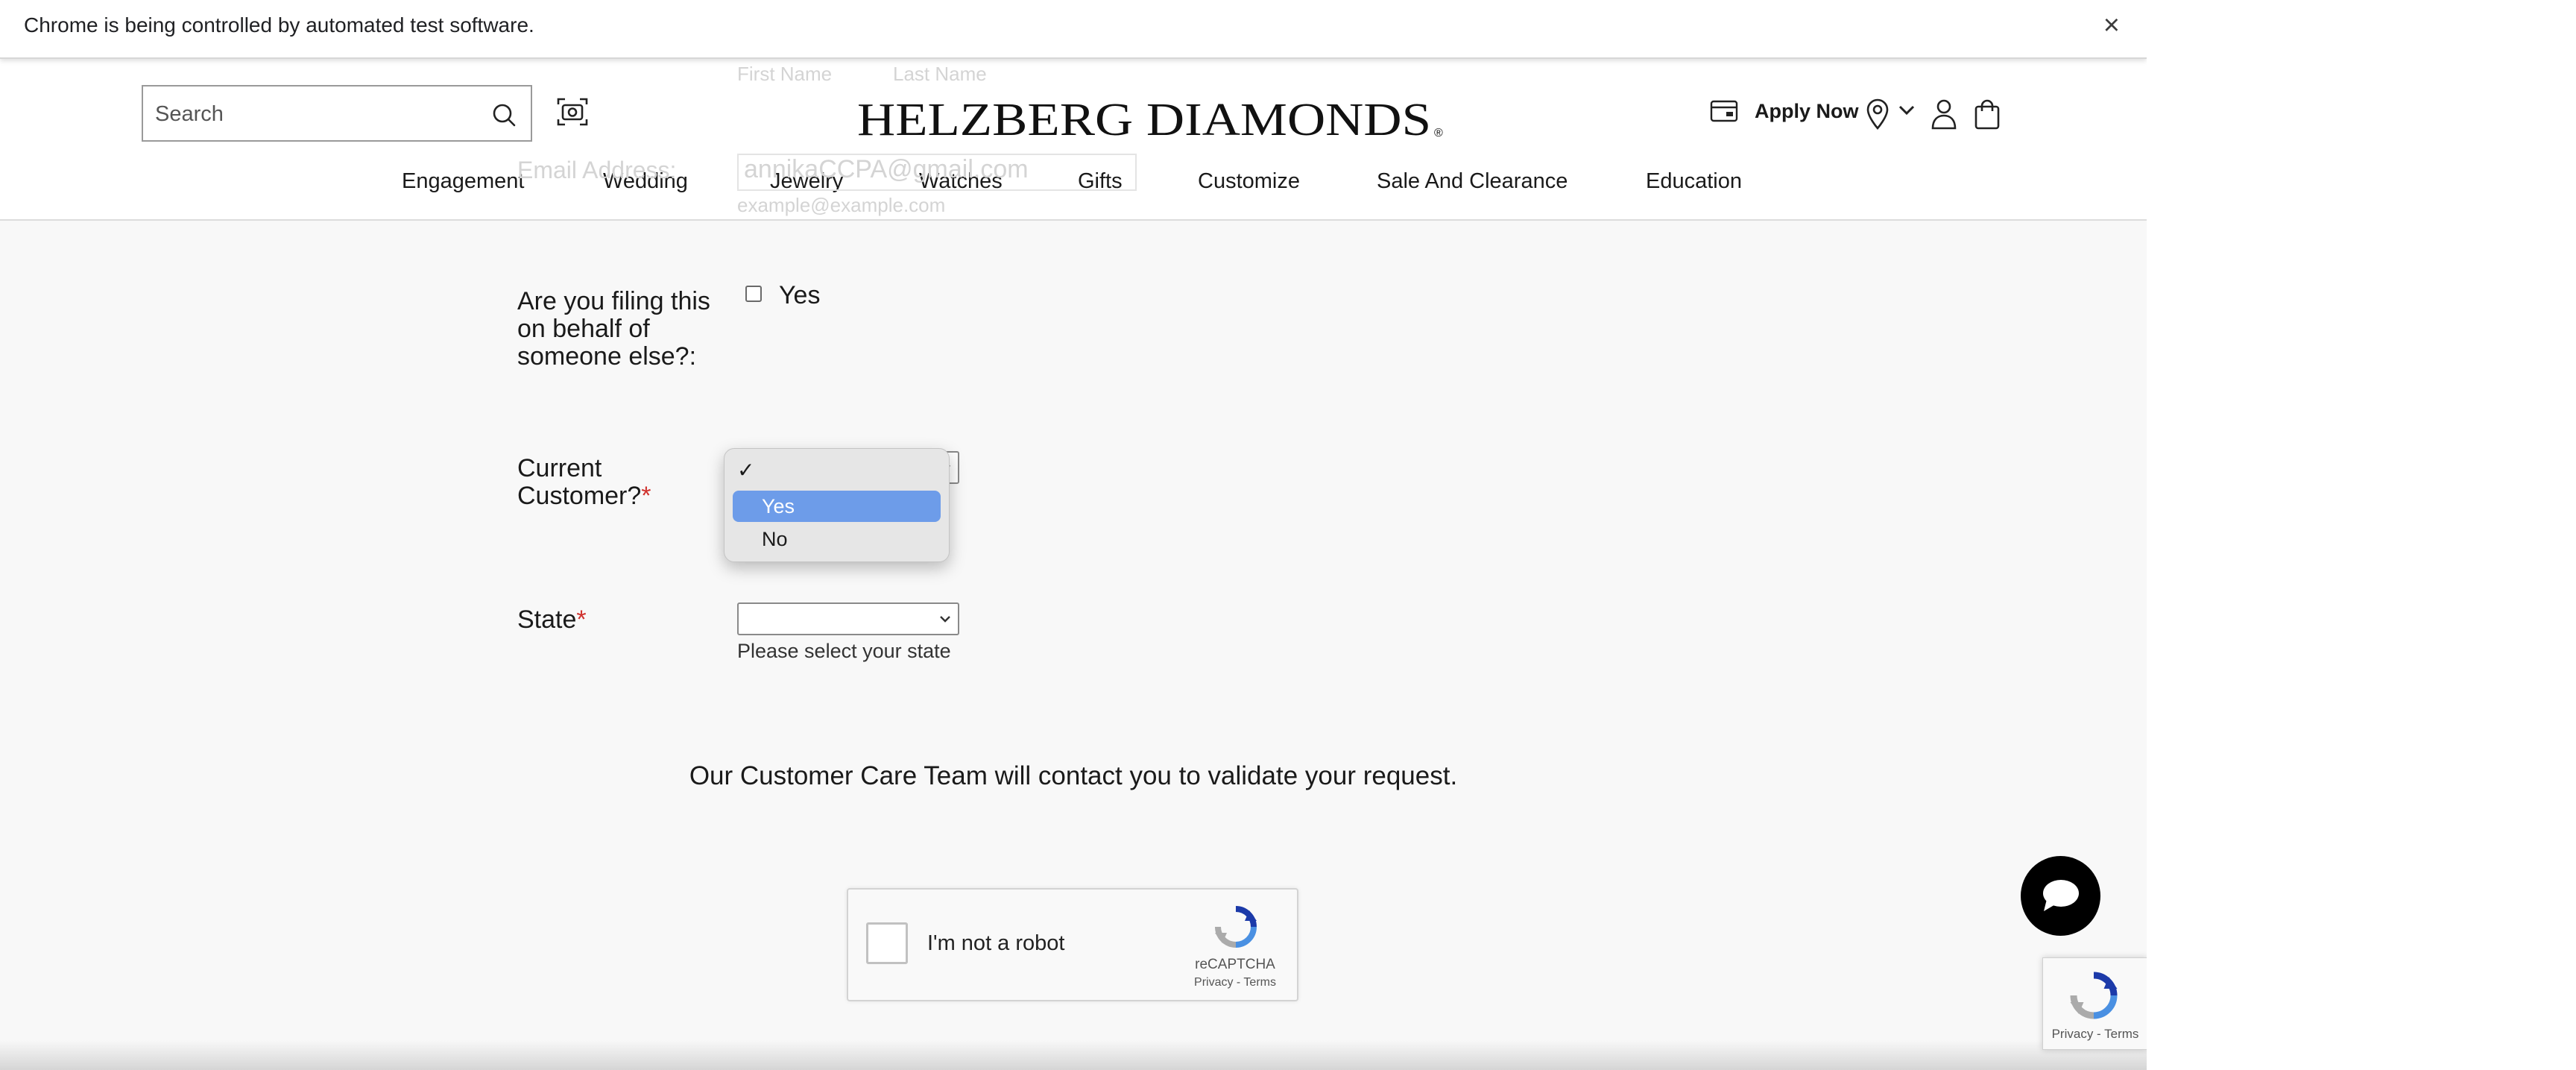 The image size is (2576, 1070). Describe the element at coordinates (463, 181) in the screenshot. I see `nav-engagement: Engagement` at that location.